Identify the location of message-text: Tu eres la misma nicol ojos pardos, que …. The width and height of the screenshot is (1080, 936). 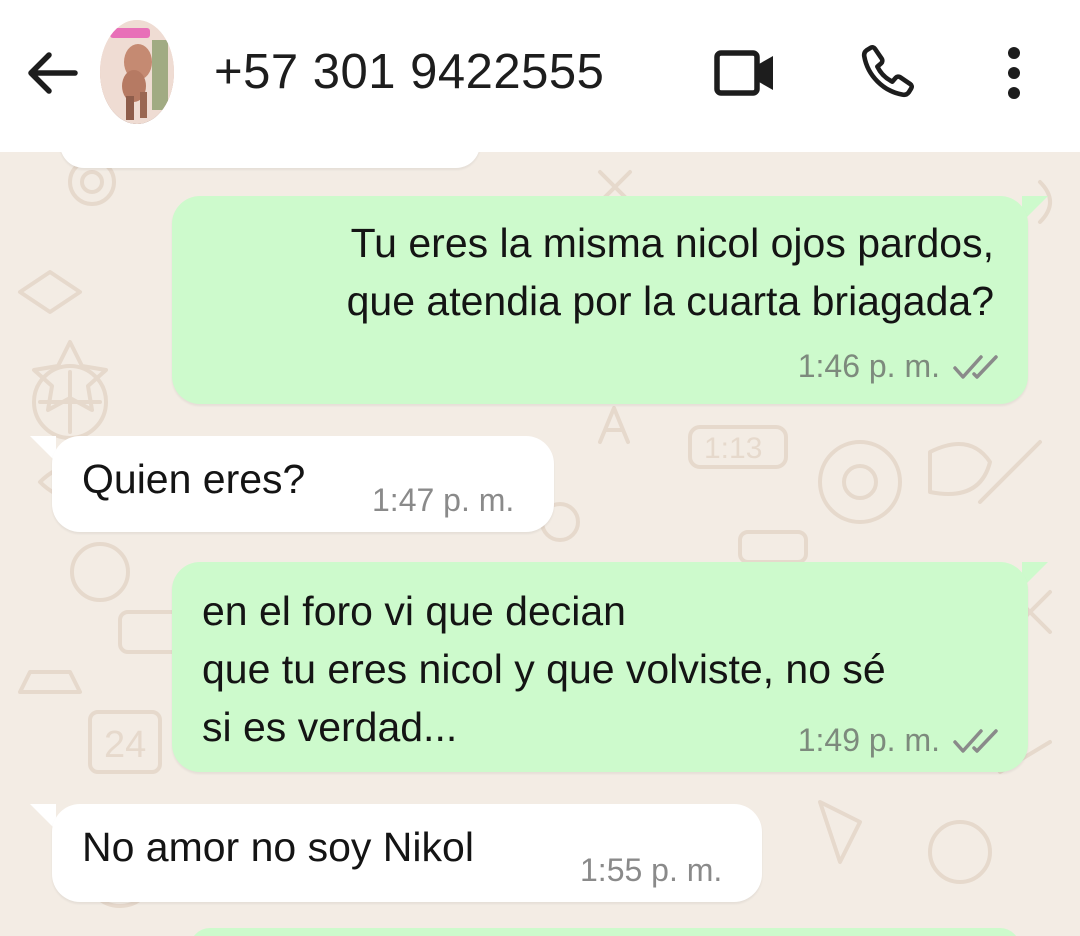
(670, 272).